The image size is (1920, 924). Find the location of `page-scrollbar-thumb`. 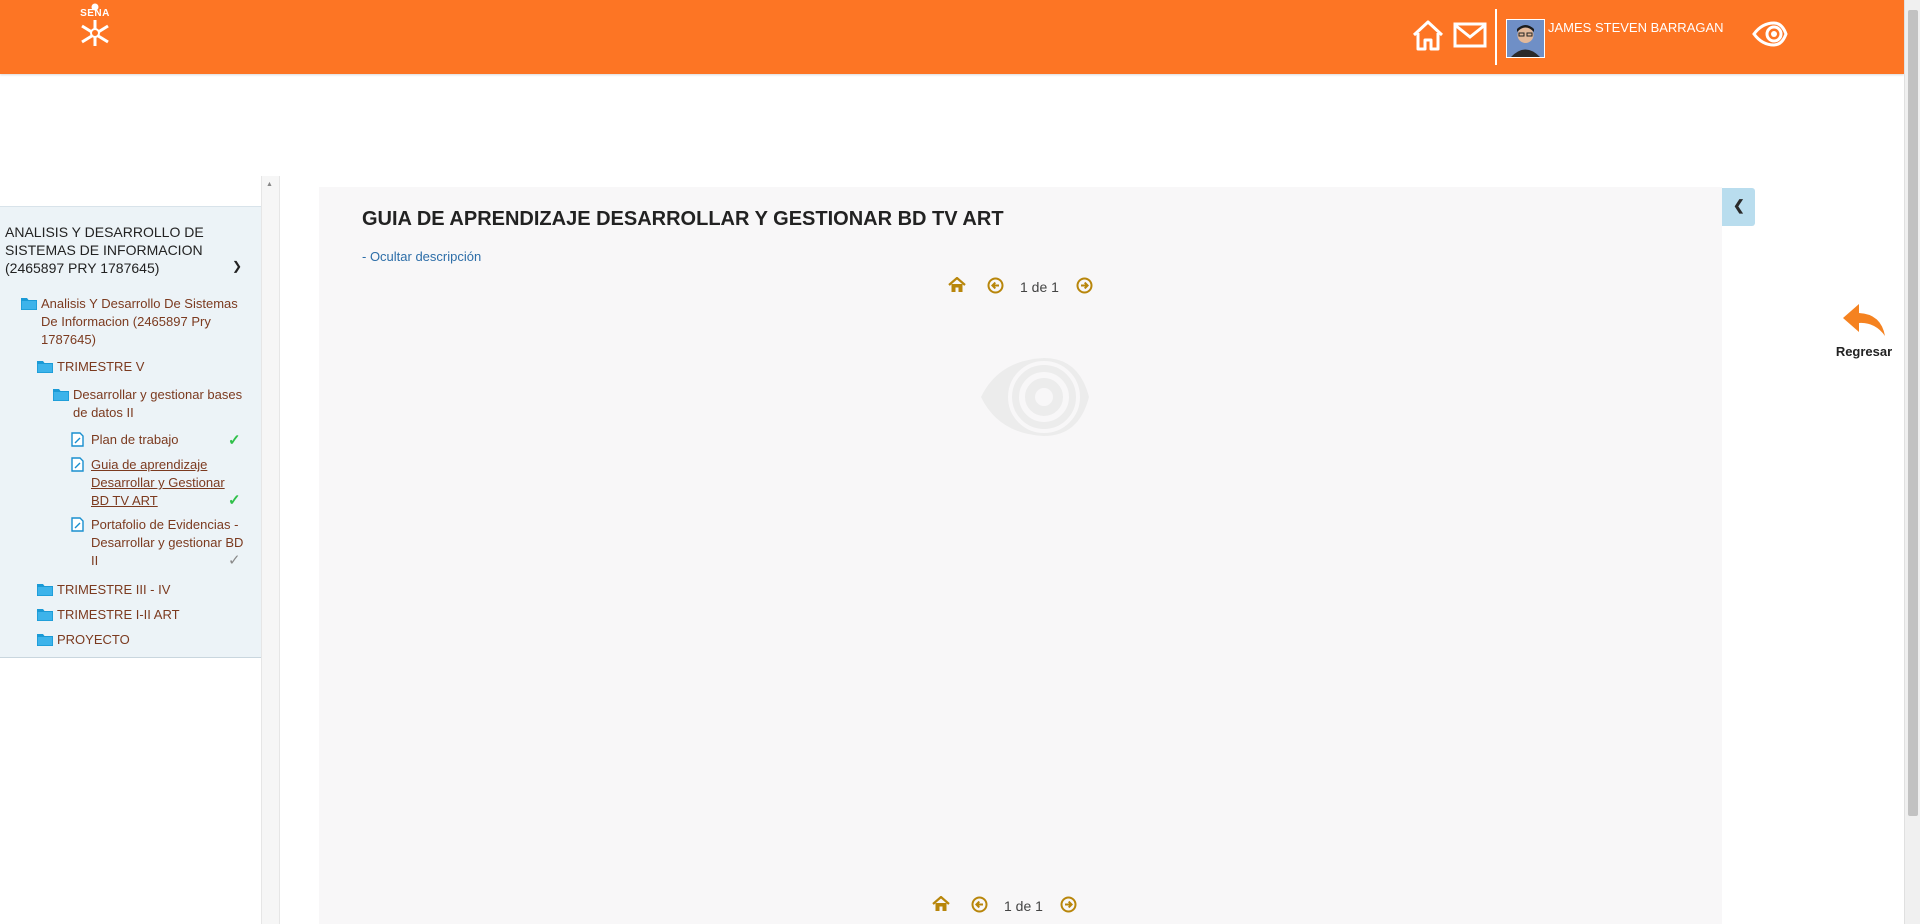

page-scrollbar-thumb is located at coordinates (1913, 413).